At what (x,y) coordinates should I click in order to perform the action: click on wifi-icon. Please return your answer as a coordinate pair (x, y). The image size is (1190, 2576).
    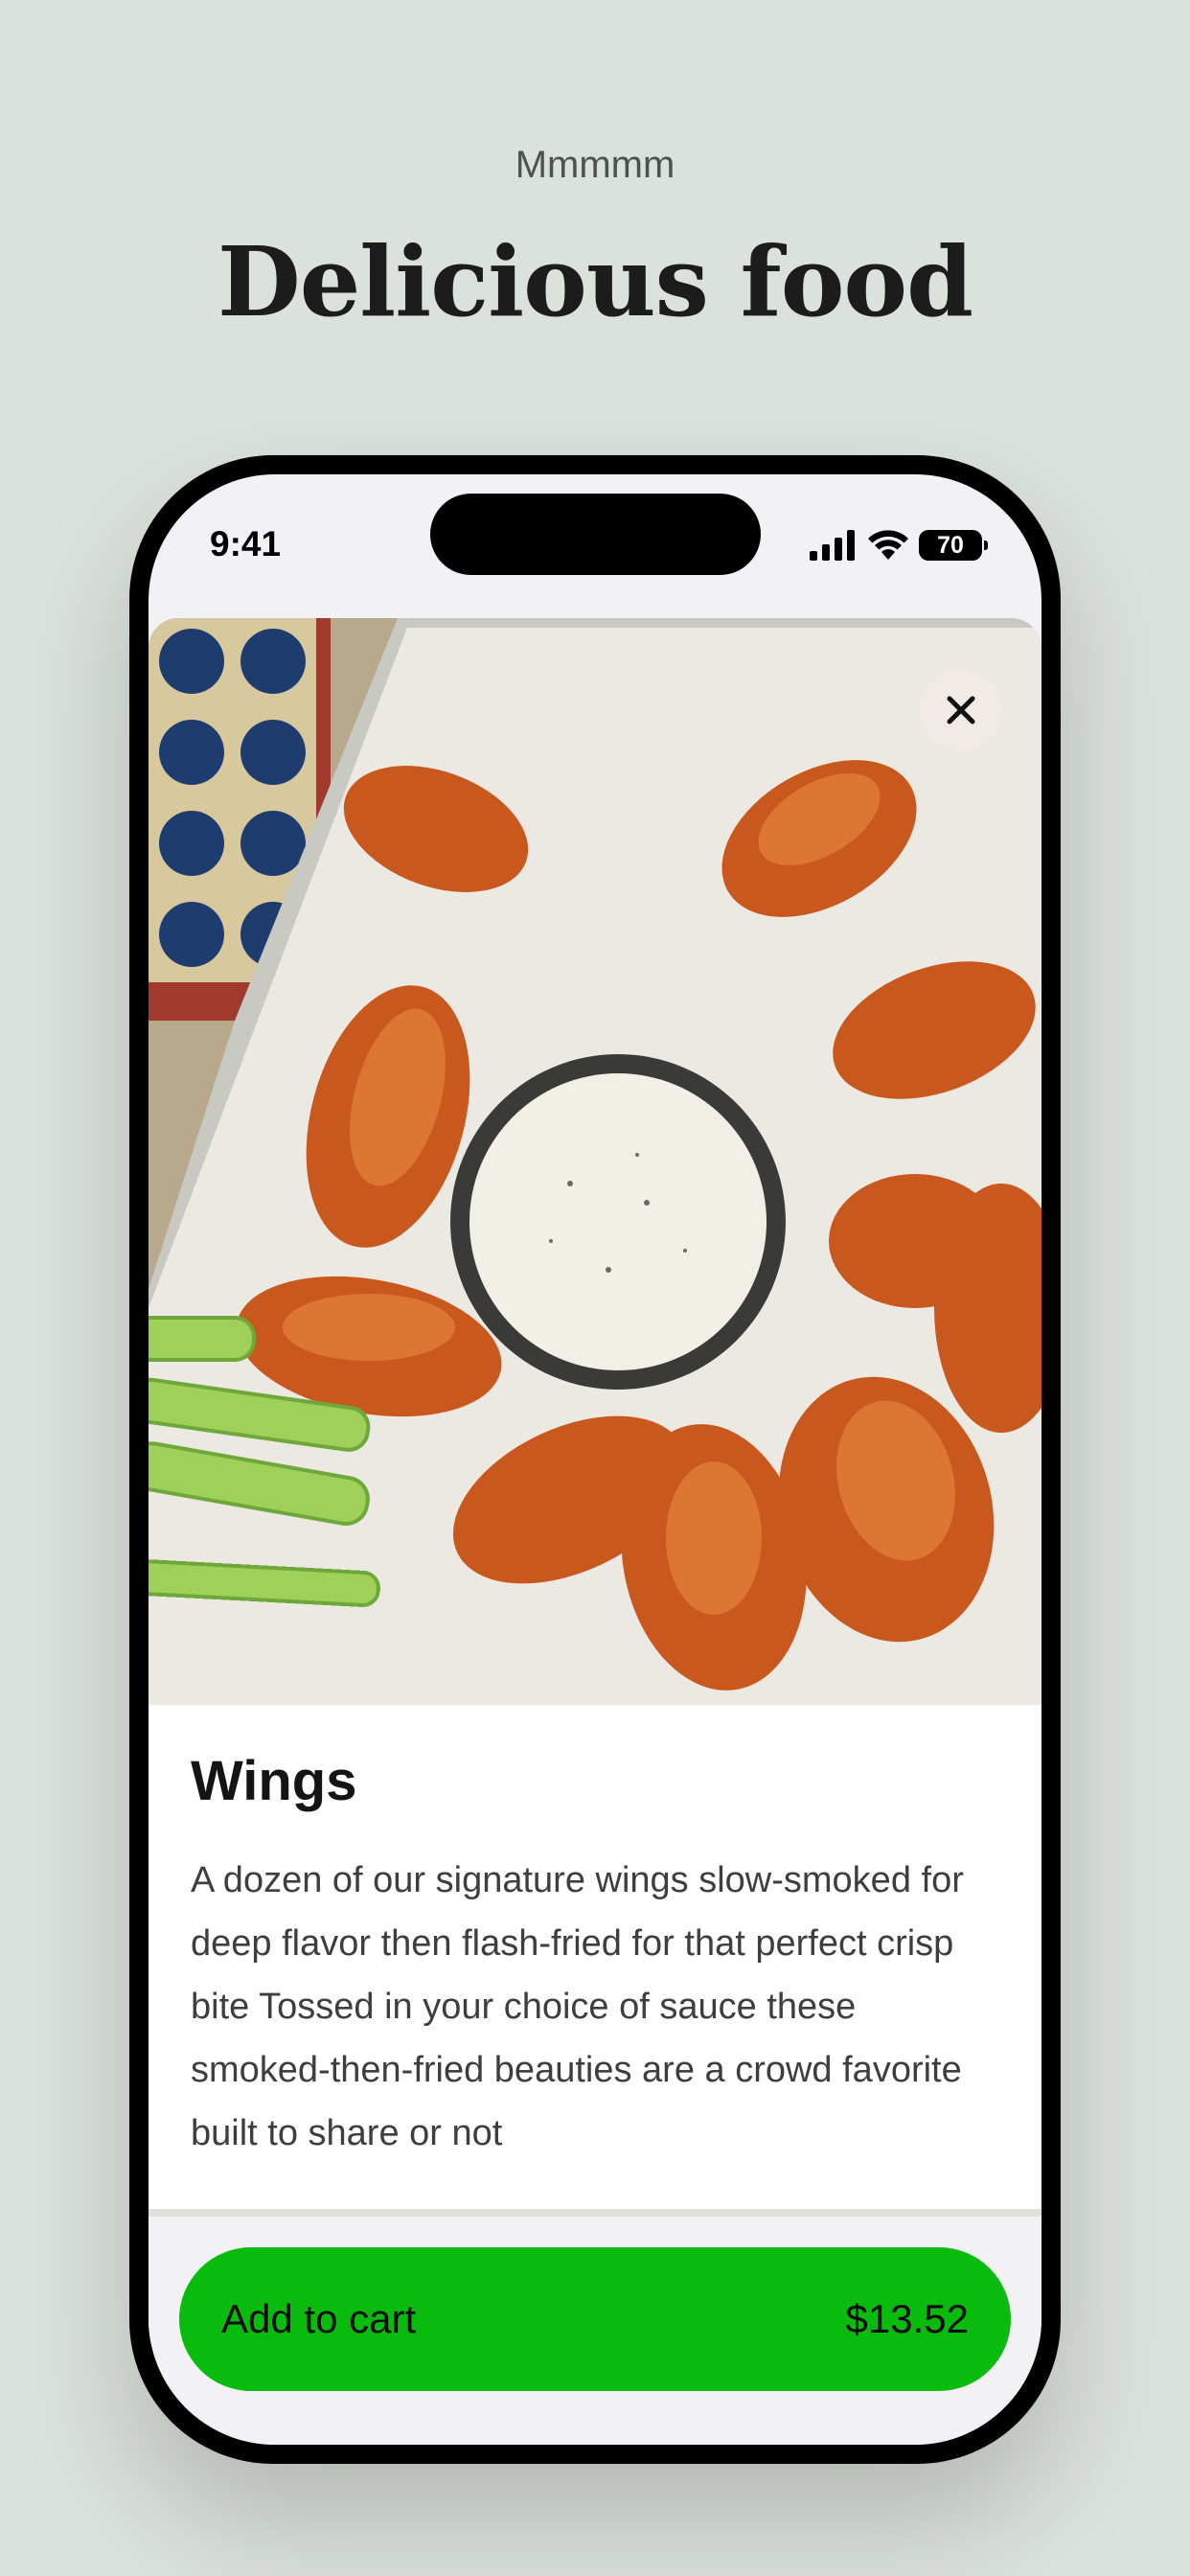
    Looking at the image, I should click on (888, 545).